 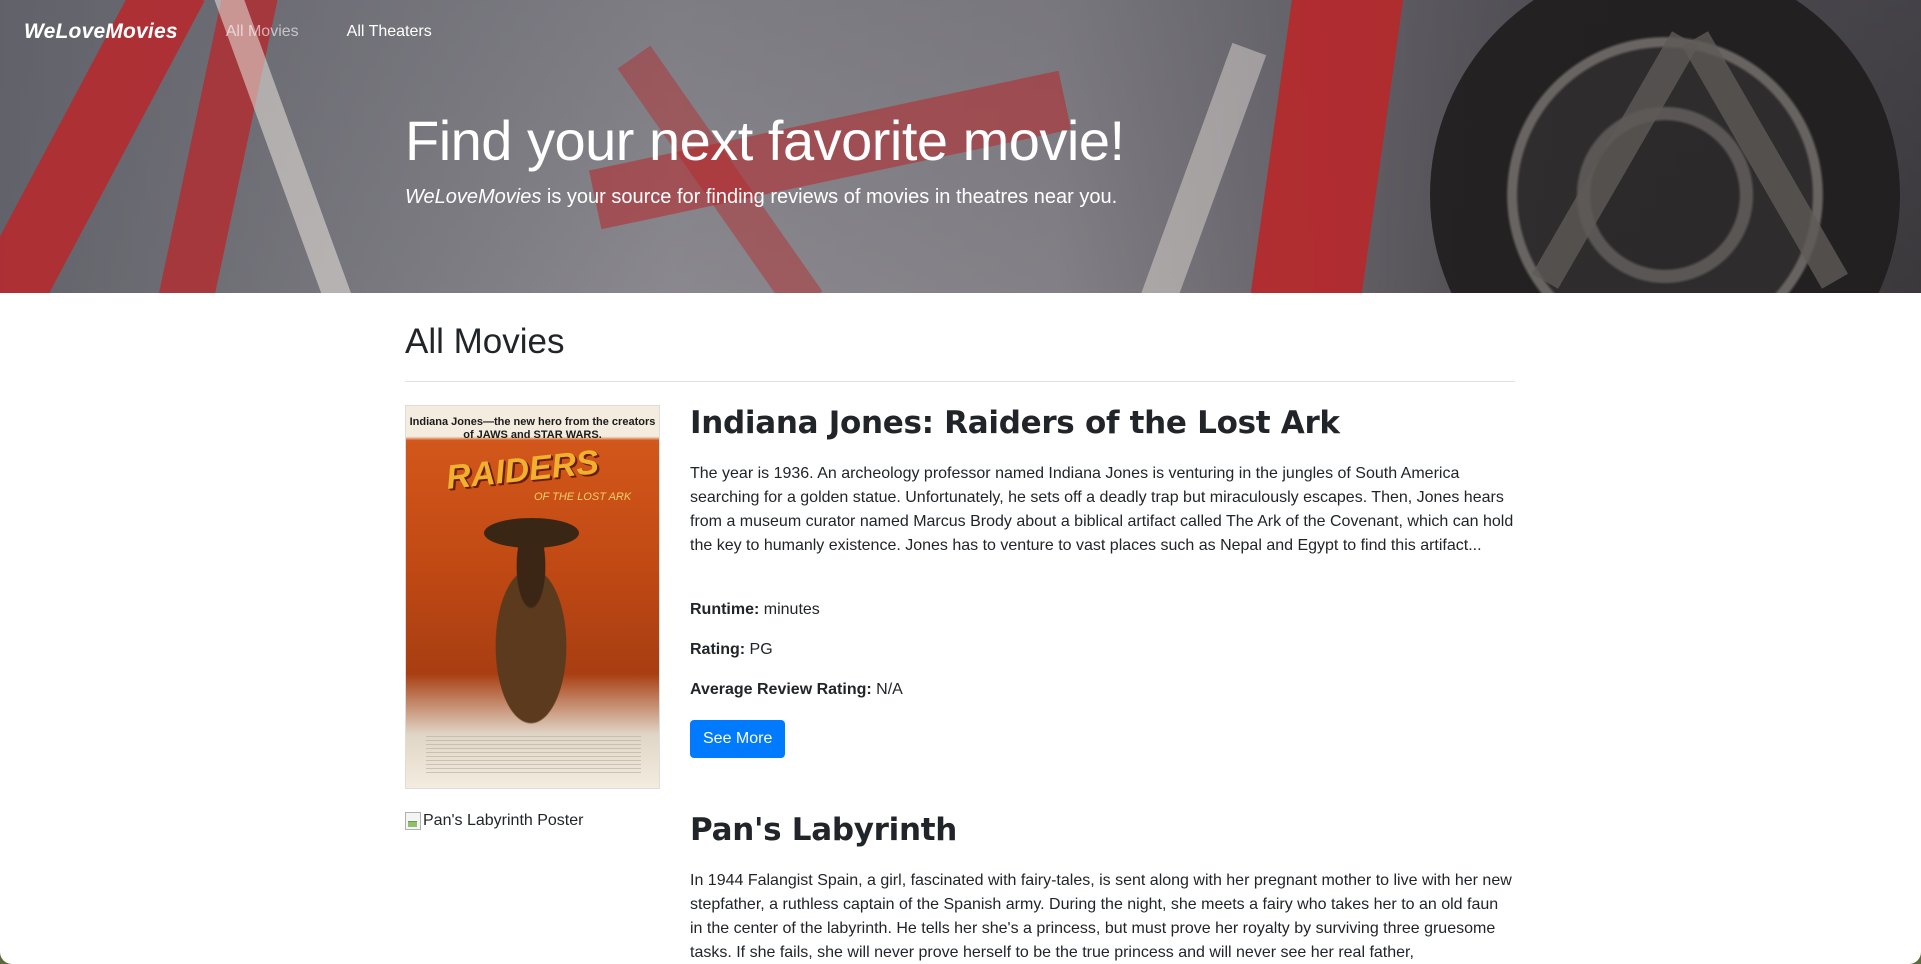 I want to click on nav-link-all-movies: All Movies, so click(x=262, y=32).